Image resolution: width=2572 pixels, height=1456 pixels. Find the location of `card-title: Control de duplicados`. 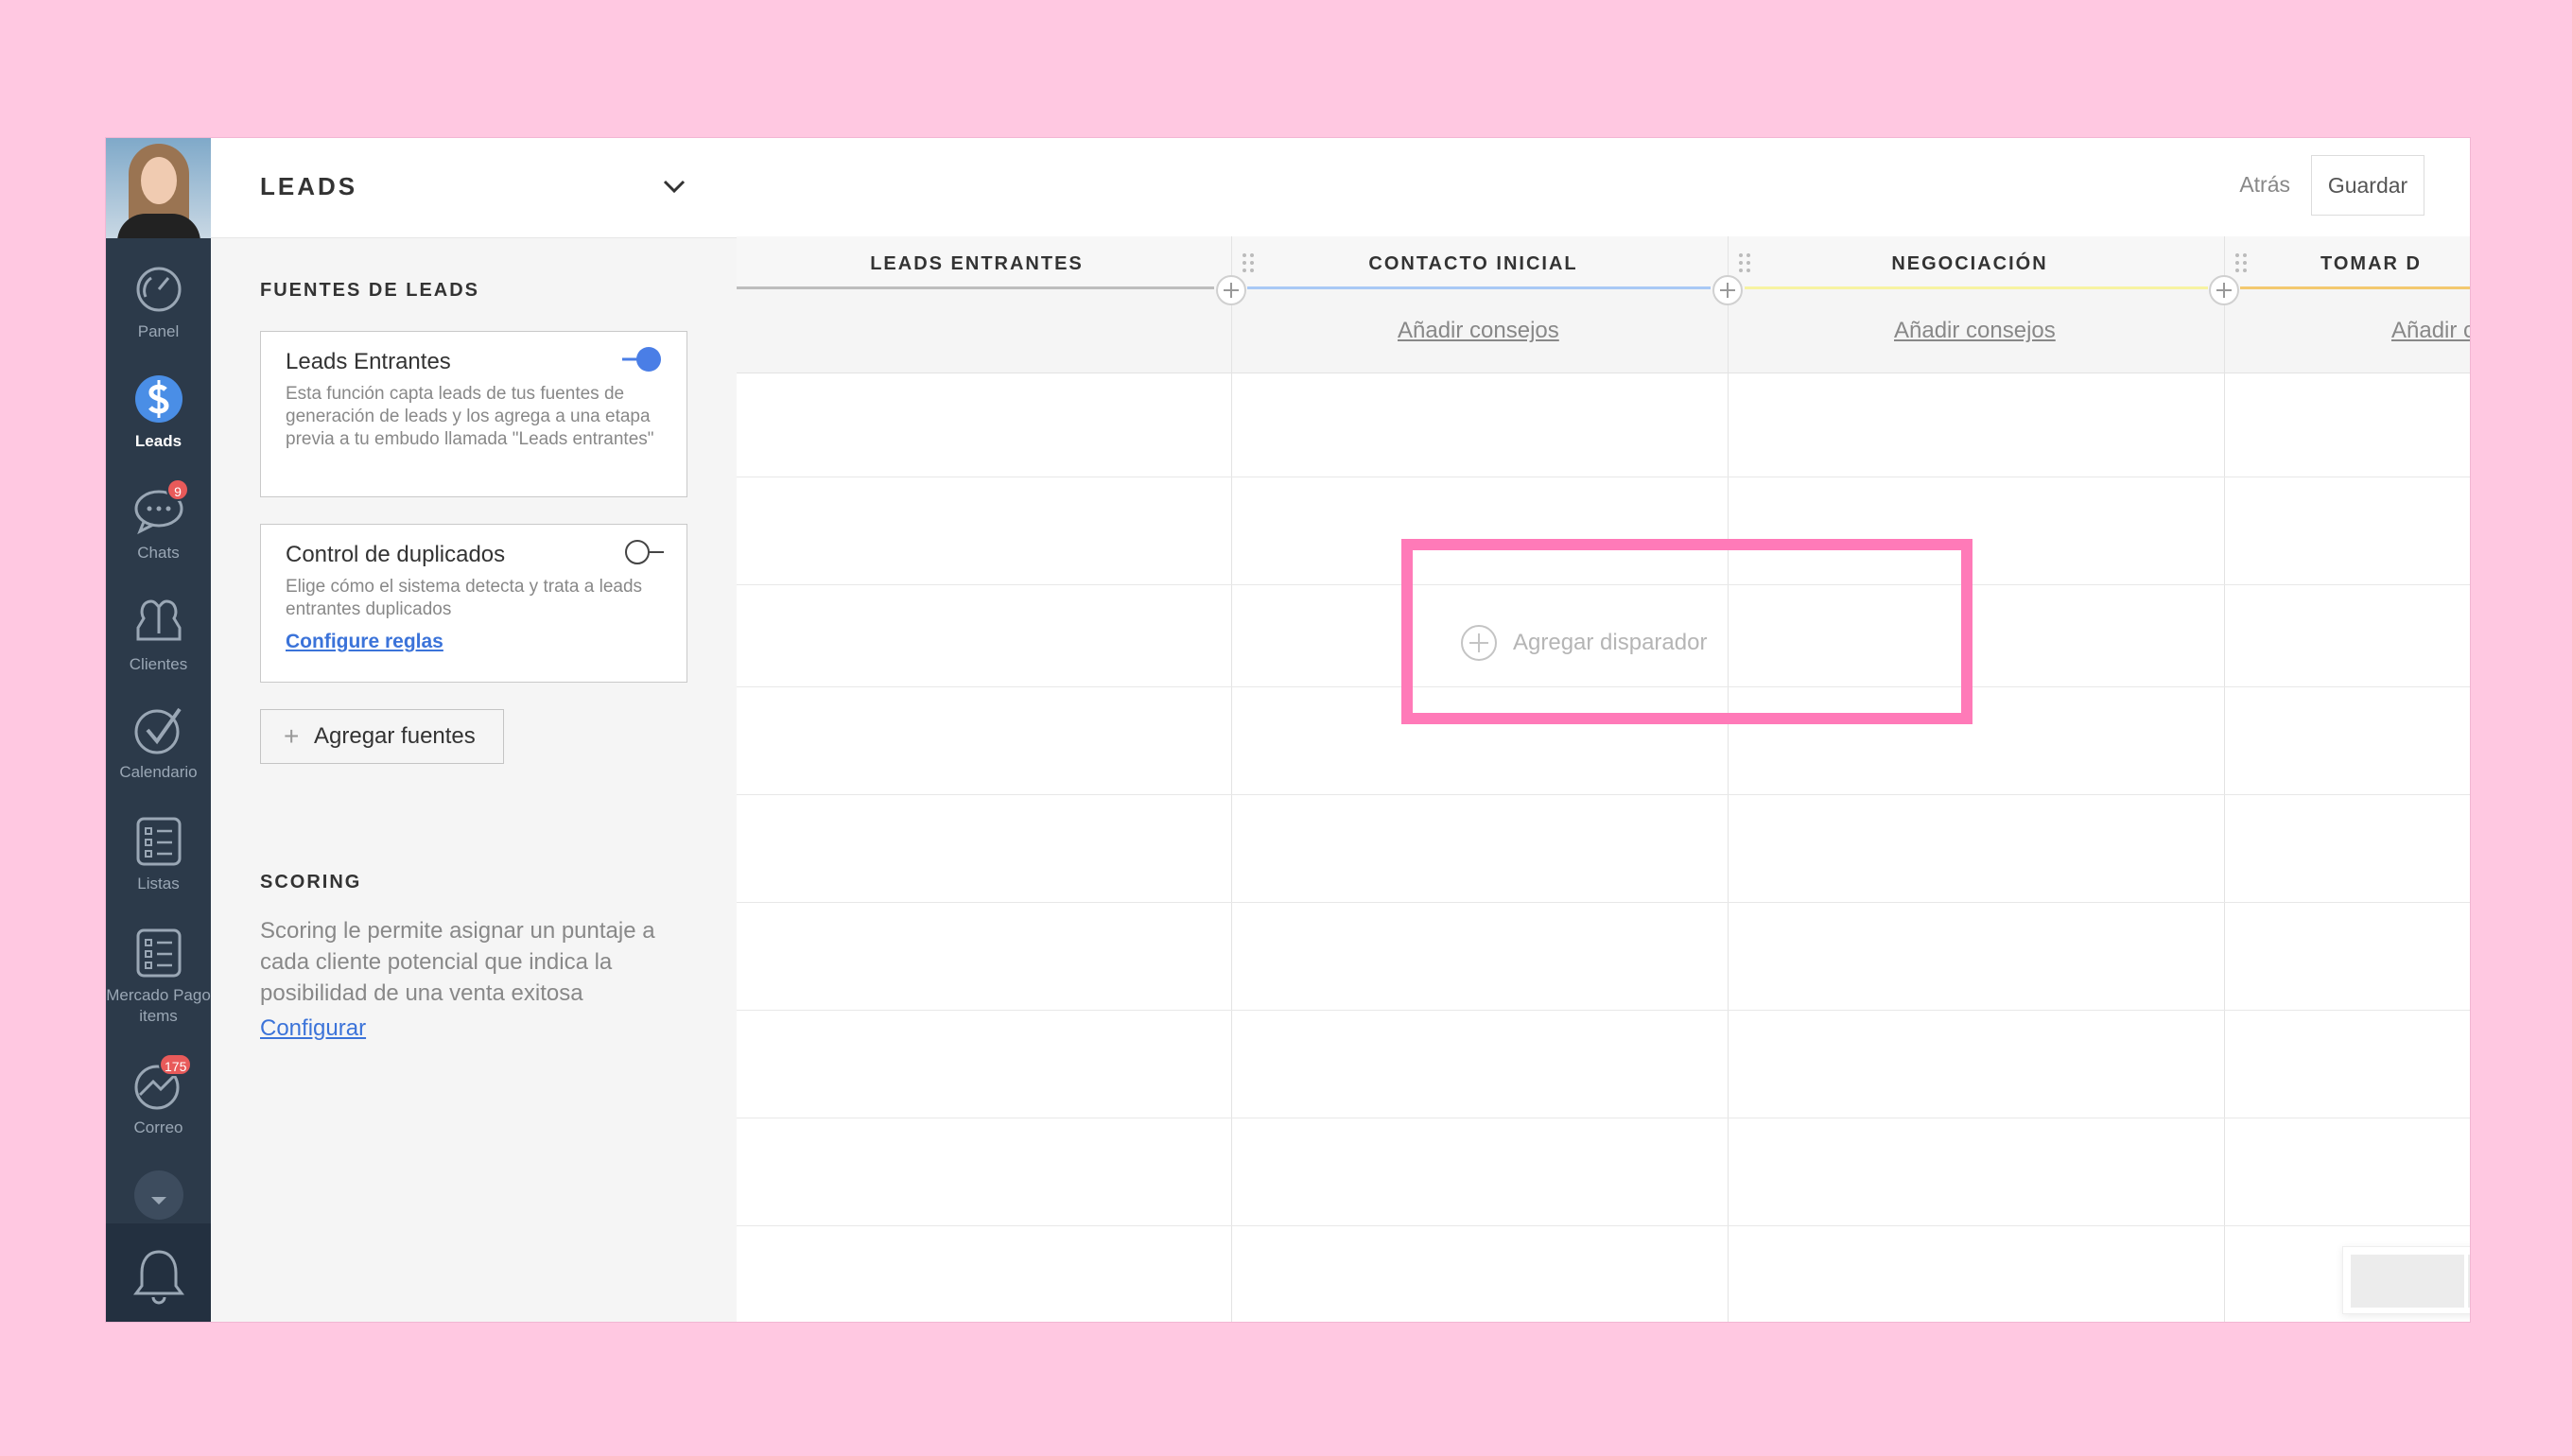

card-title: Control de duplicados is located at coordinates (396, 554).